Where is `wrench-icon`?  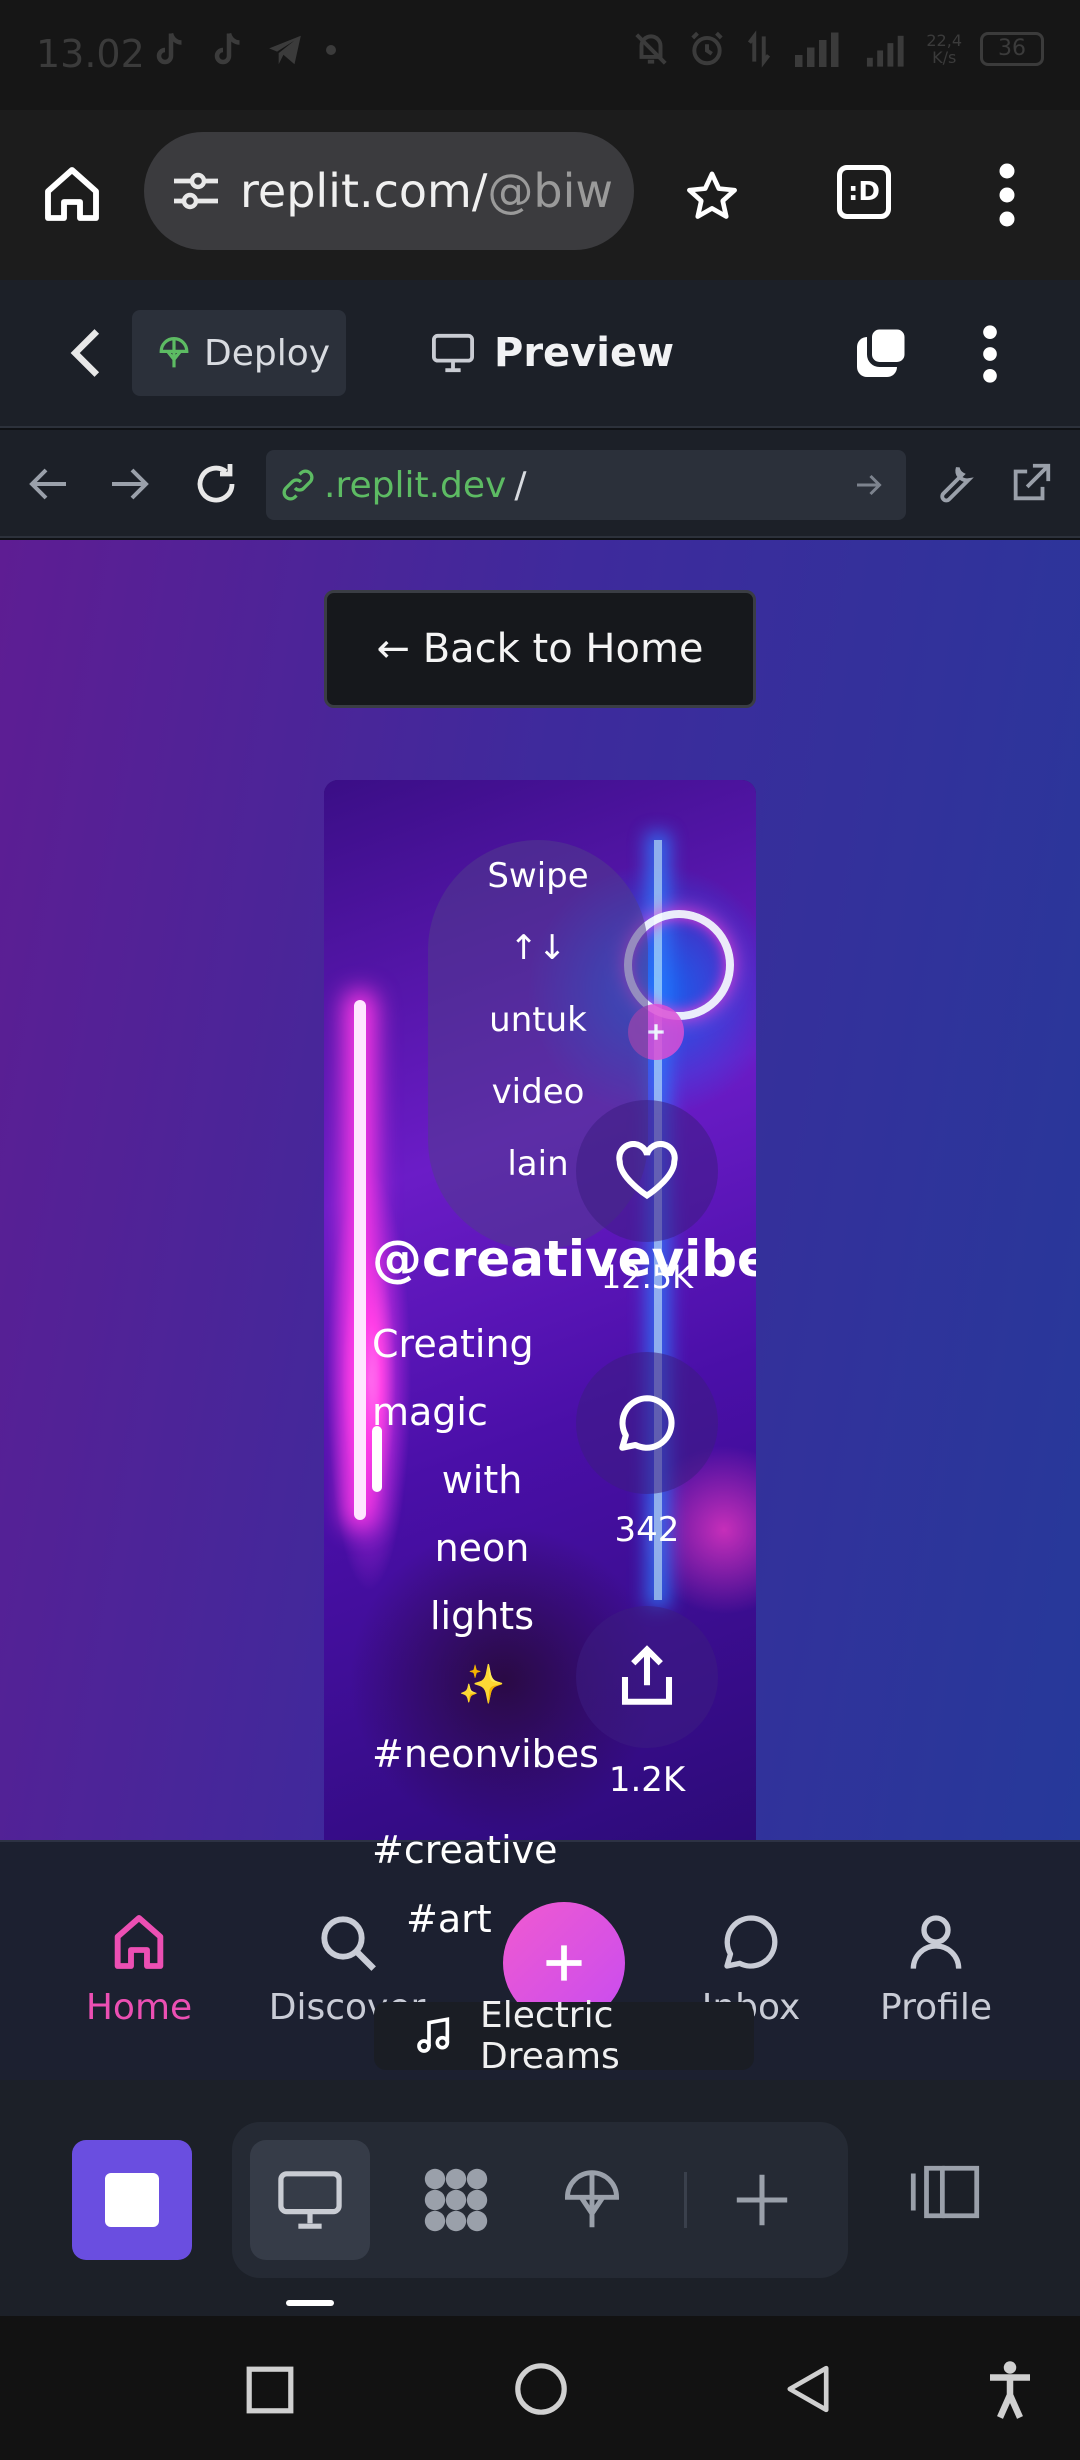
wrench-icon is located at coordinates (953, 483).